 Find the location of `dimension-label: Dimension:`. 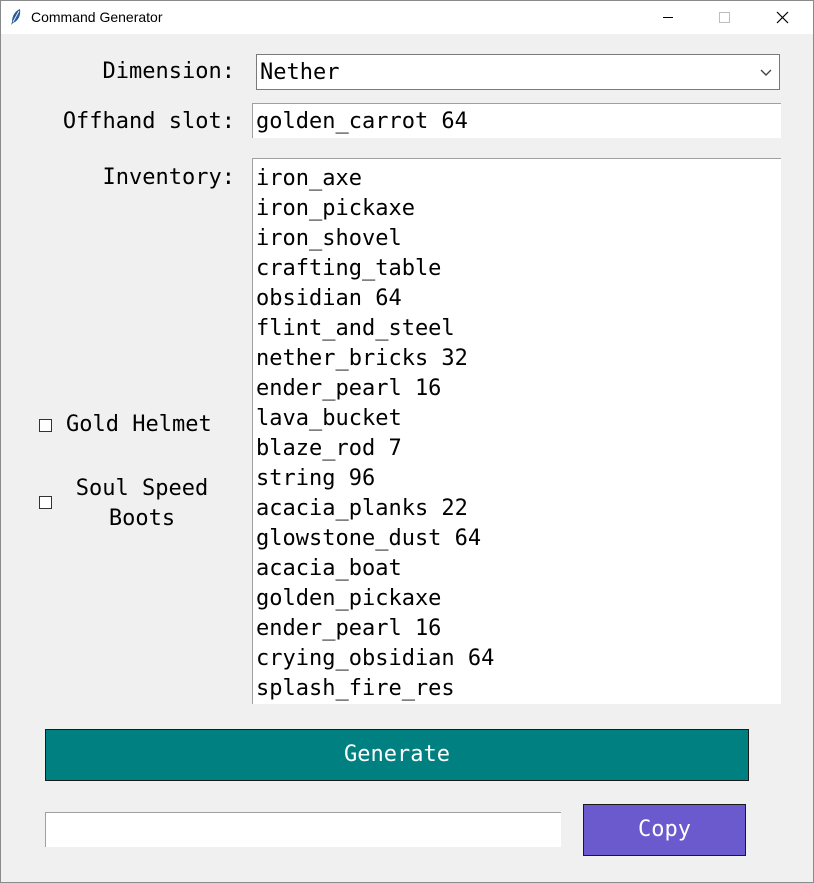

dimension-label: Dimension: is located at coordinates (168, 71).